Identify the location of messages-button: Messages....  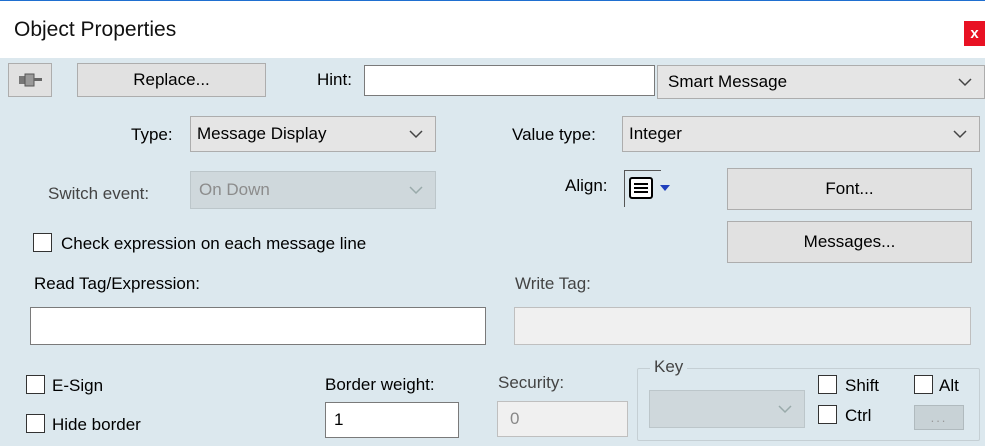
(849, 242).